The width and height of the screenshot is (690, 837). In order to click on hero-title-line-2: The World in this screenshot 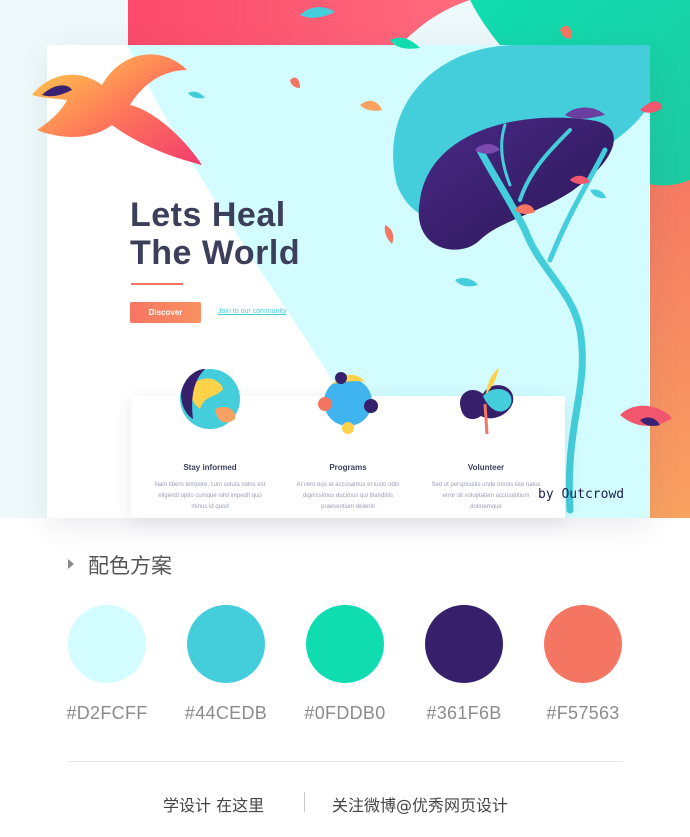, I will do `click(215, 253)`.